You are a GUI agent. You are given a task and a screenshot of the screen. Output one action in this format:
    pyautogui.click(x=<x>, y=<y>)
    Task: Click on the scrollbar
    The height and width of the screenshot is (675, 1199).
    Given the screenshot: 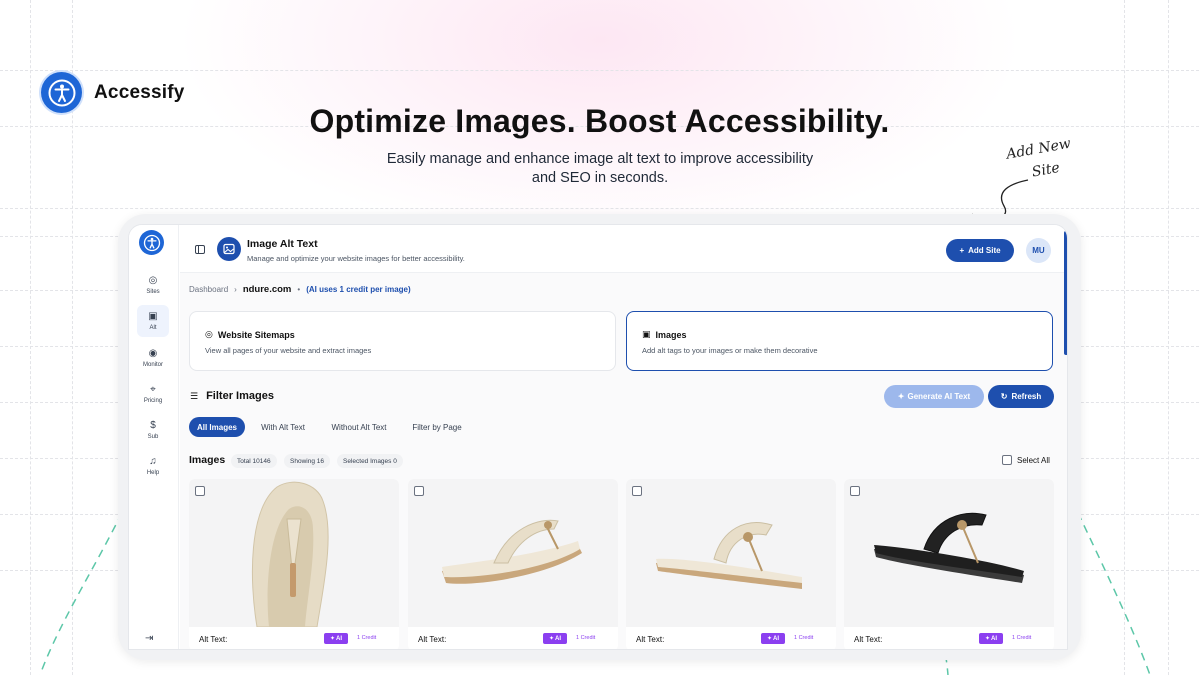 What is the action you would take?
    pyautogui.click(x=1065, y=293)
    